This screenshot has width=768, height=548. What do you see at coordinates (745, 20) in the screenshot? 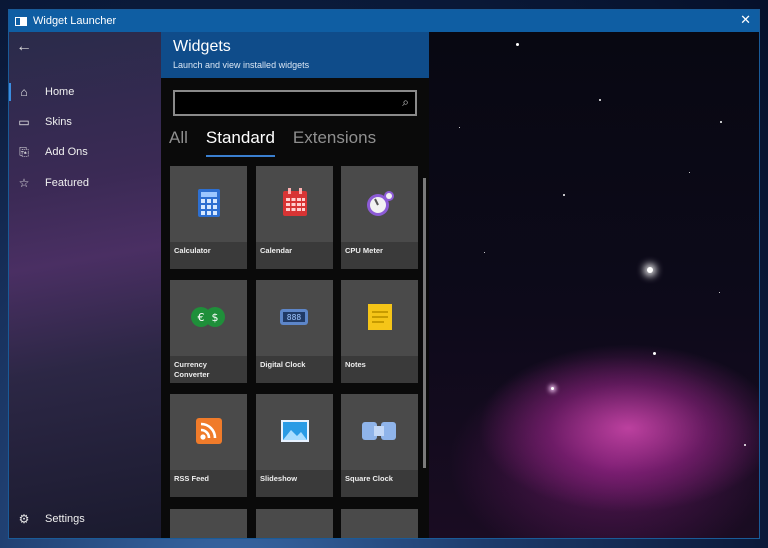
I see `close-icon: ✕` at bounding box center [745, 20].